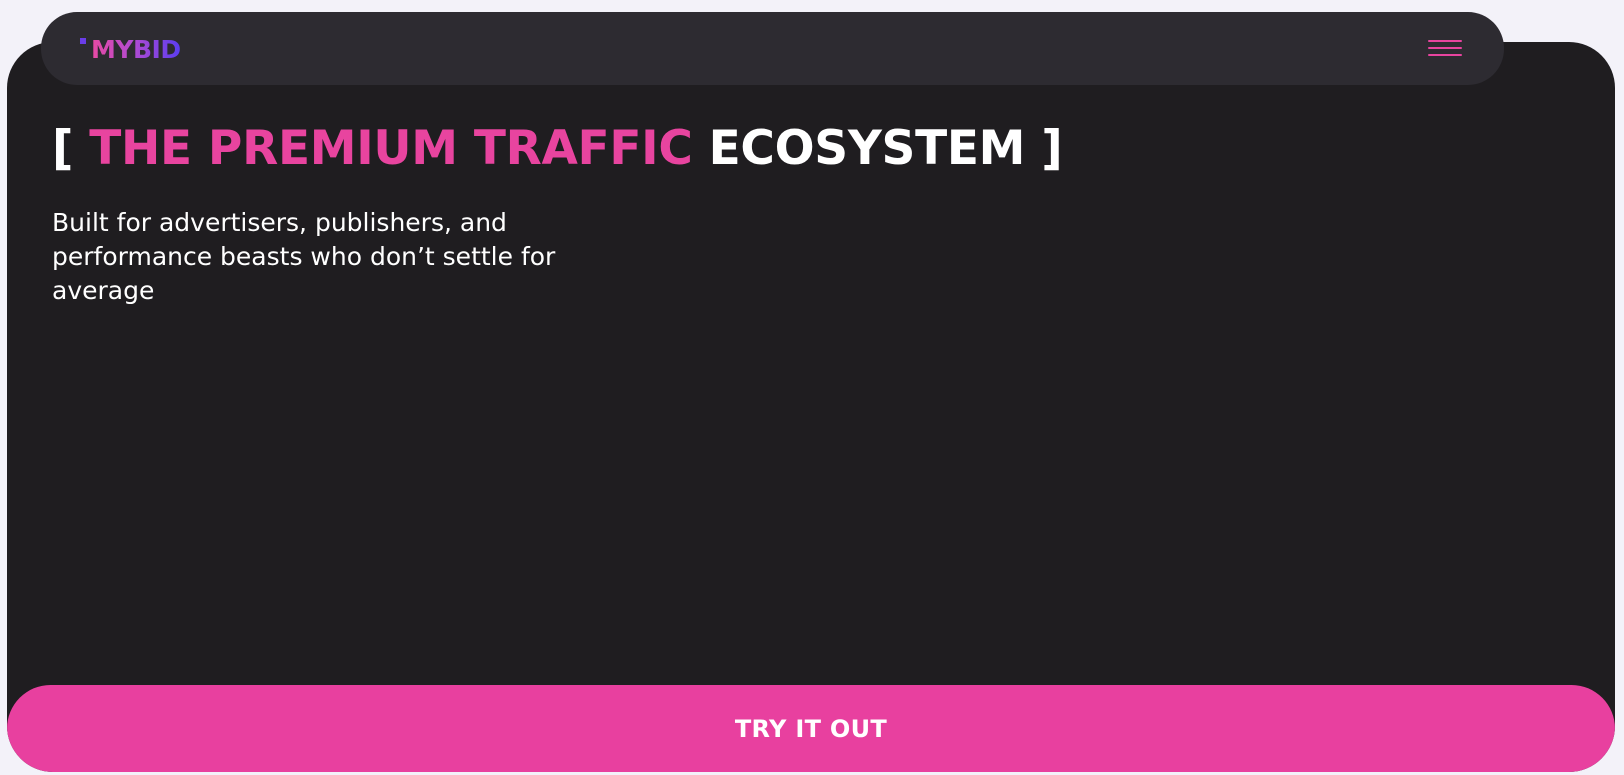 This screenshot has width=1624, height=775. Describe the element at coordinates (1445, 49) in the screenshot. I see `hamburger-menu-icon` at that location.